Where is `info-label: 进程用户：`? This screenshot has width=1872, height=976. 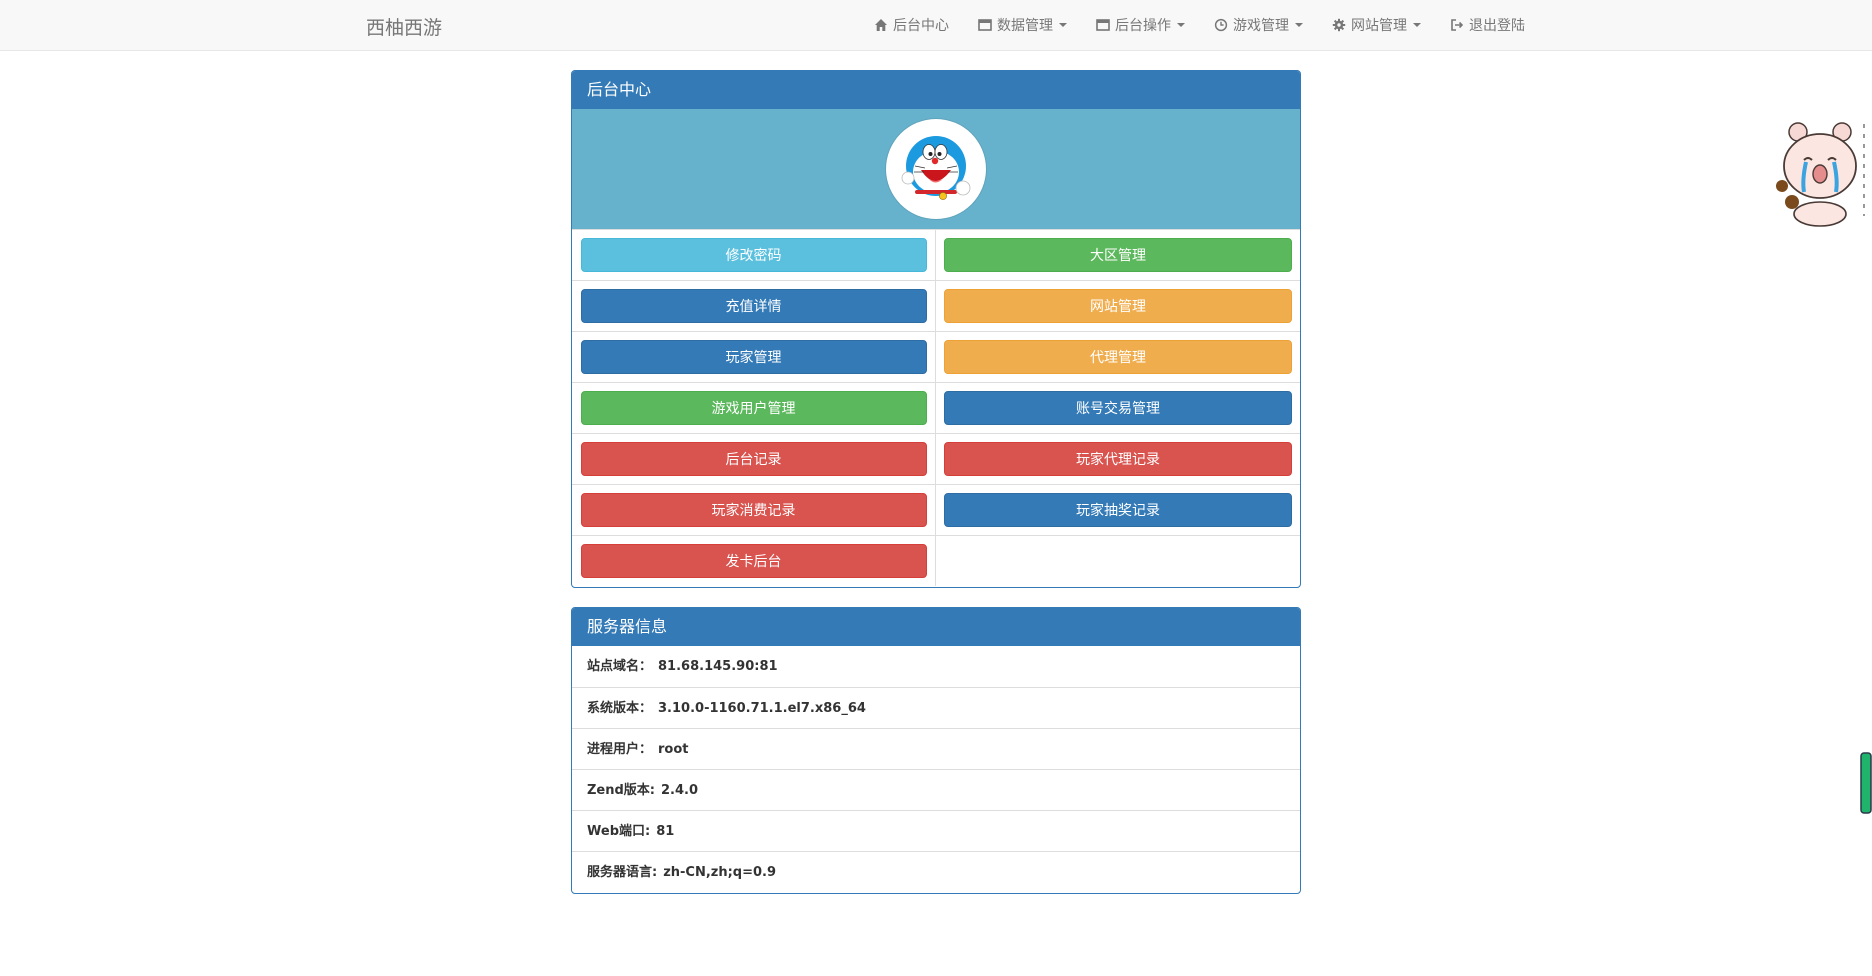
info-label: 进程用户： is located at coordinates (620, 749).